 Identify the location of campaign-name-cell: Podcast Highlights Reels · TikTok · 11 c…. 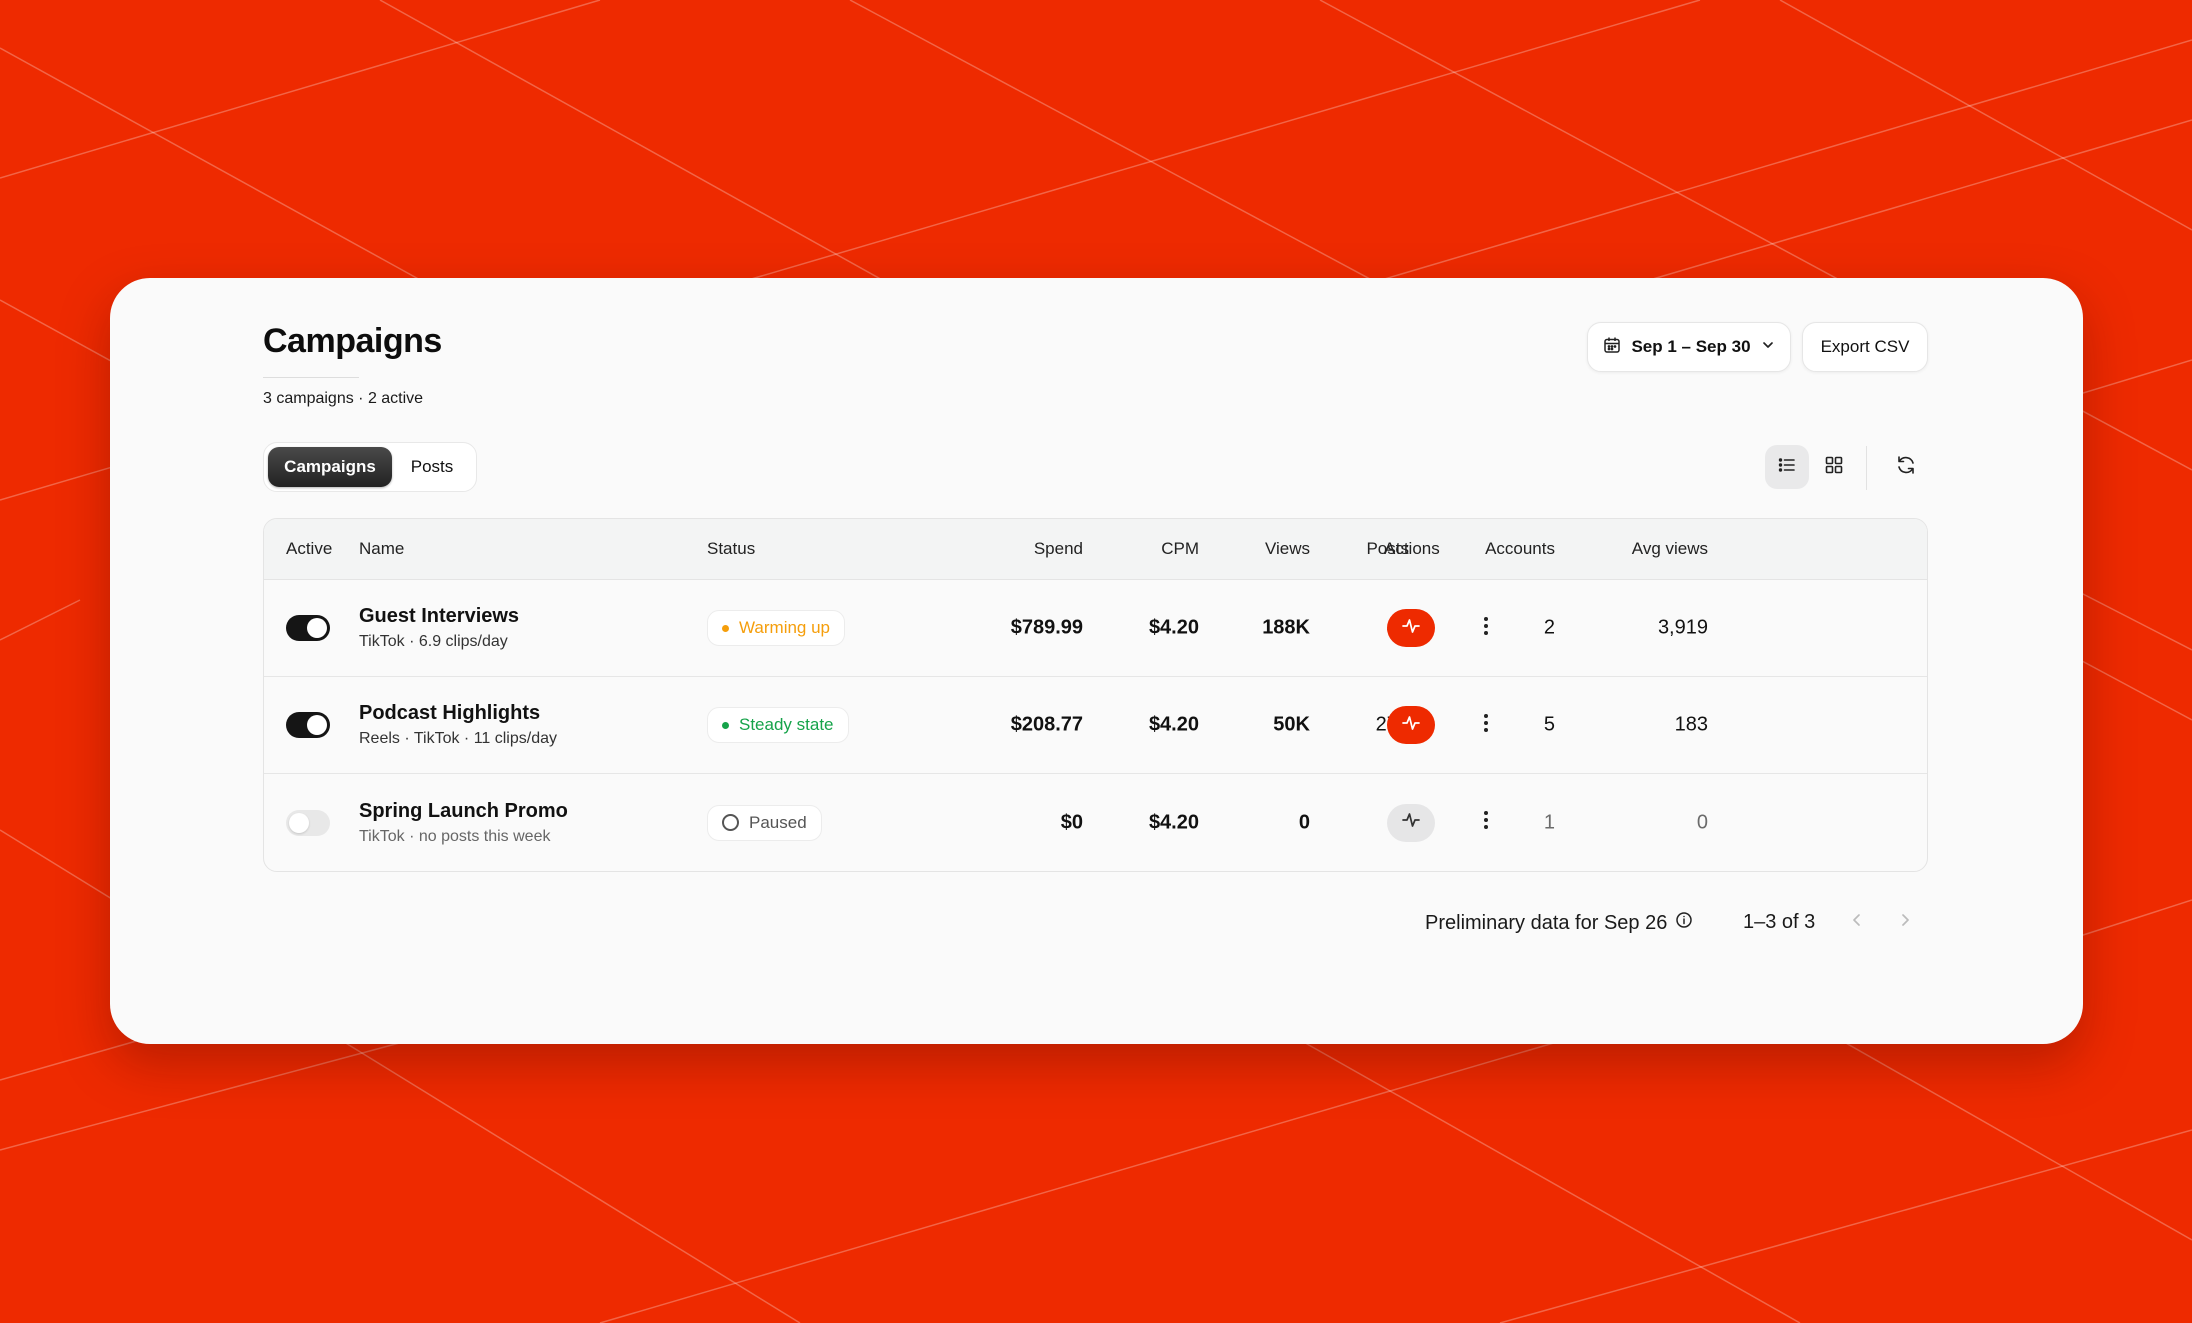
(458, 725).